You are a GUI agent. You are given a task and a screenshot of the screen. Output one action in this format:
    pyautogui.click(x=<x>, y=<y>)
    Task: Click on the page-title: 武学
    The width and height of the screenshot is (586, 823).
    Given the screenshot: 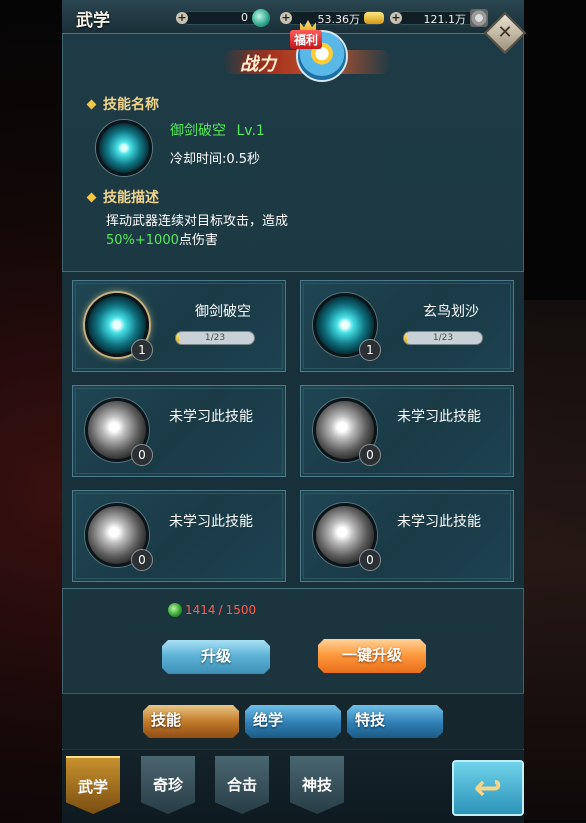 What is the action you would take?
    pyautogui.click(x=93, y=21)
    